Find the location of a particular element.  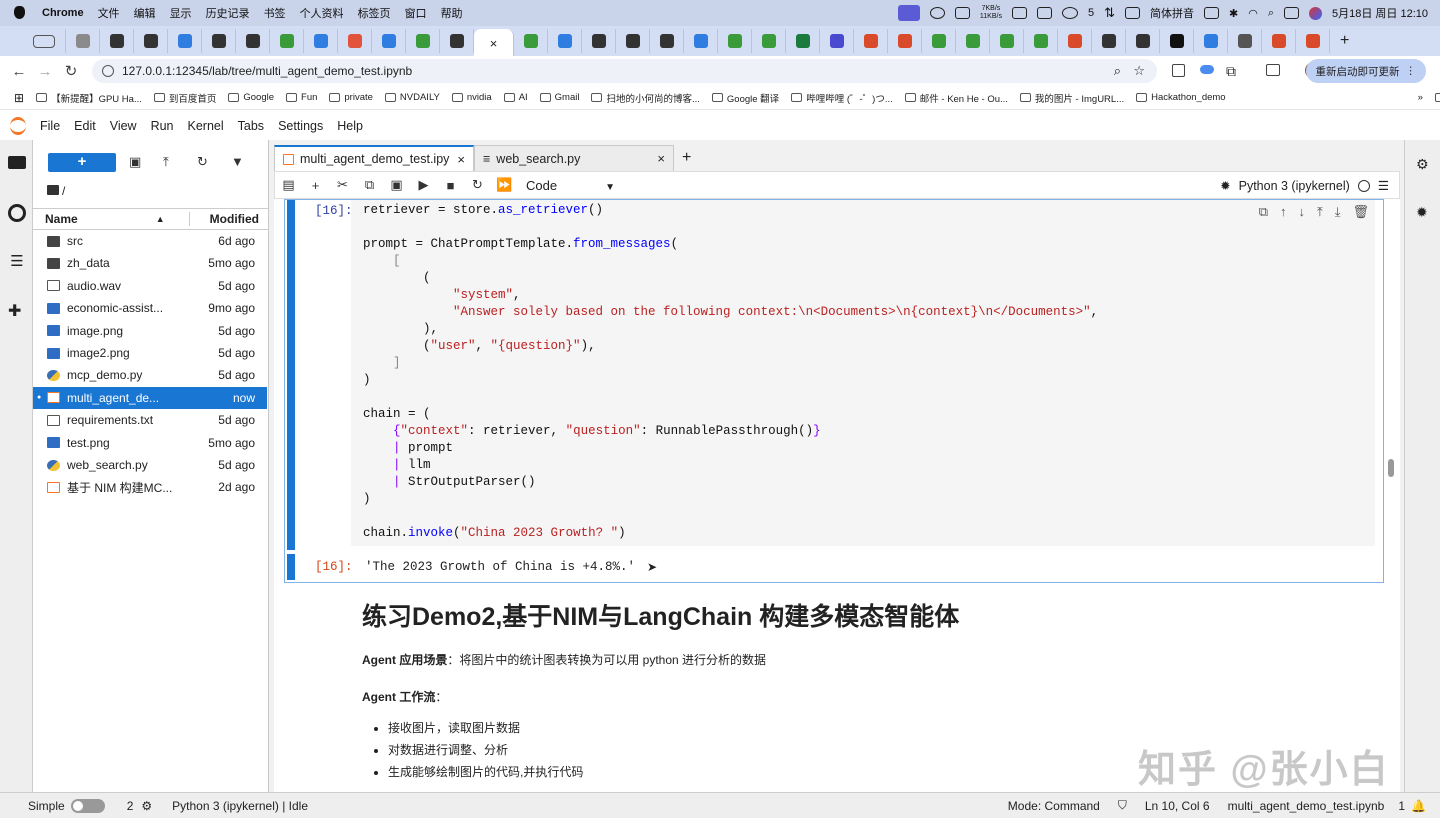

mac-menu-tabs: 标签页 is located at coordinates (374, 13).